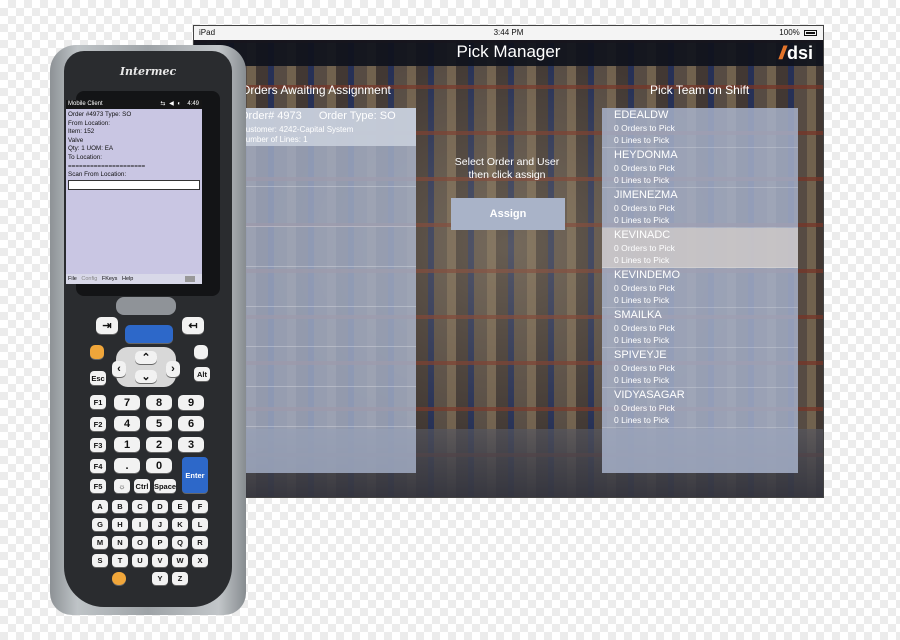  I want to click on key-8: 8, so click(159, 402).